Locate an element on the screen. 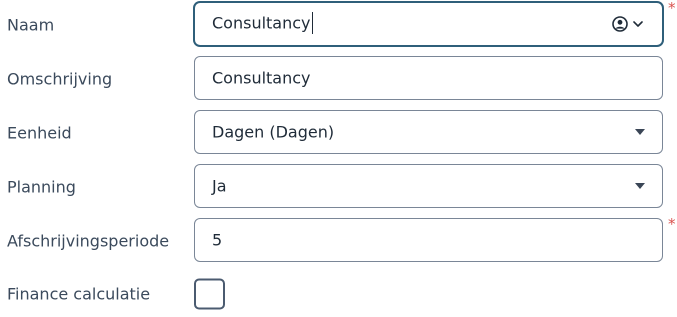 This screenshot has height=317, width=677. chevron-down-icon is located at coordinates (638, 24).